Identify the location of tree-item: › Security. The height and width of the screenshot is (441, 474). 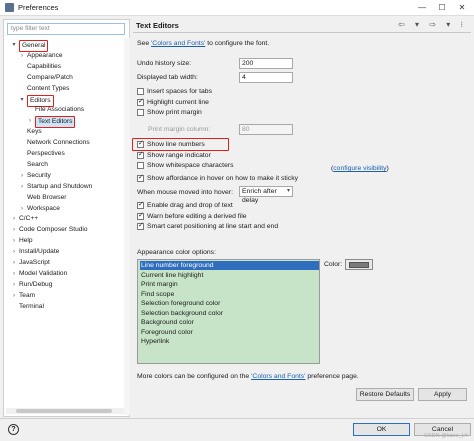
(65, 176).